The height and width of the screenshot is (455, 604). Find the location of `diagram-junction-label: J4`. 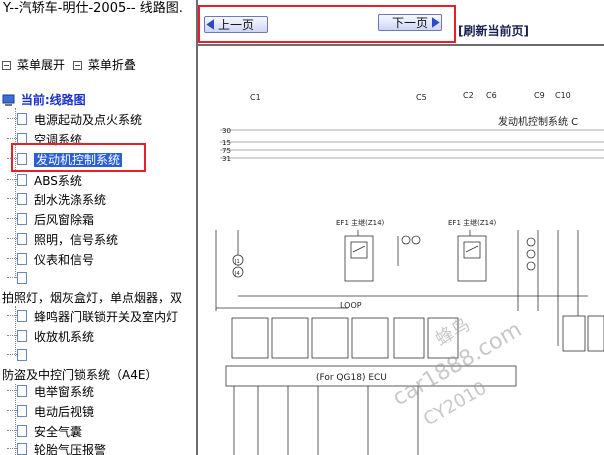

diagram-junction-label: J4 is located at coordinates (237, 274).